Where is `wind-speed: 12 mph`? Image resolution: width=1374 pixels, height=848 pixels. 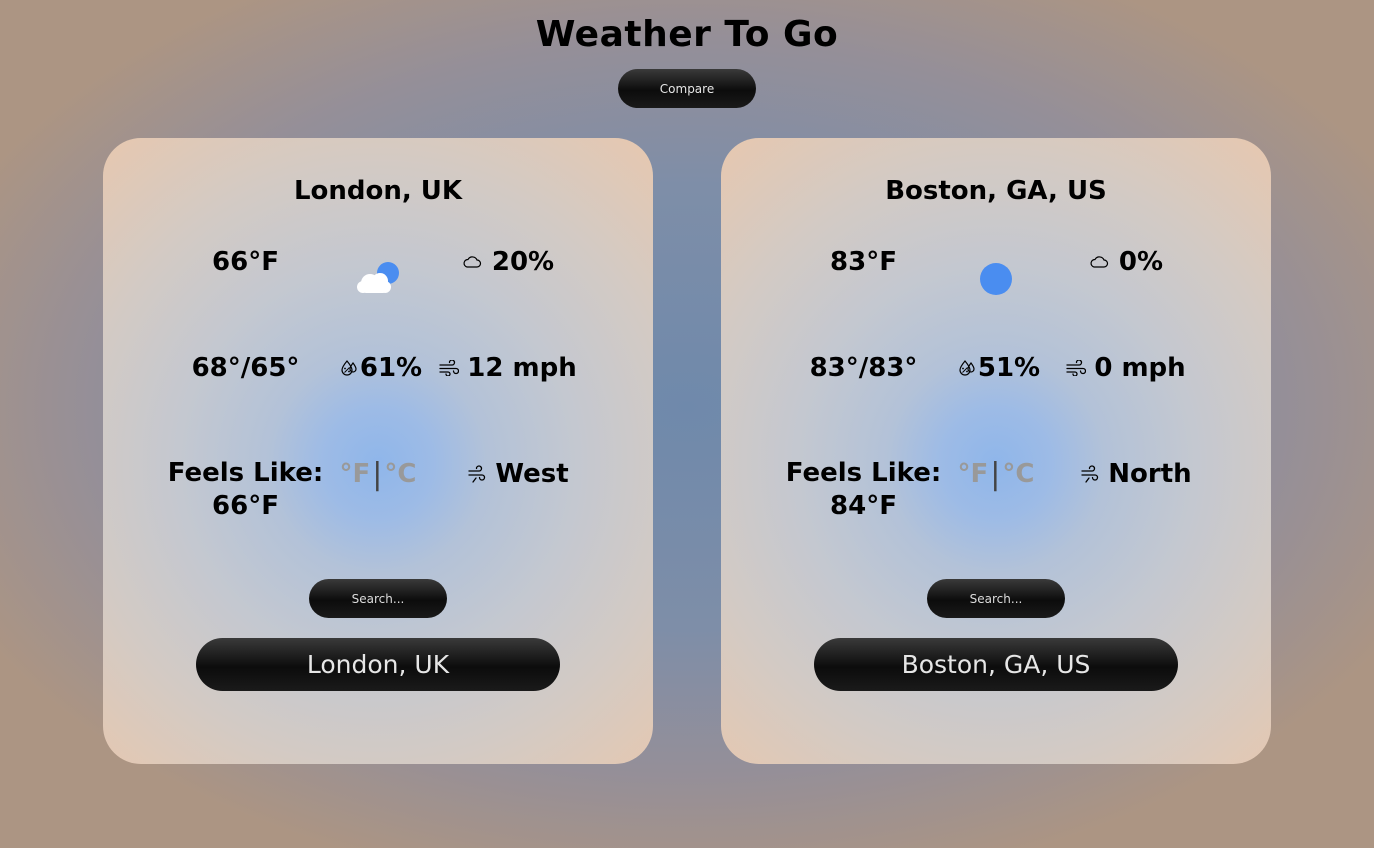 wind-speed: 12 mph is located at coordinates (508, 368).